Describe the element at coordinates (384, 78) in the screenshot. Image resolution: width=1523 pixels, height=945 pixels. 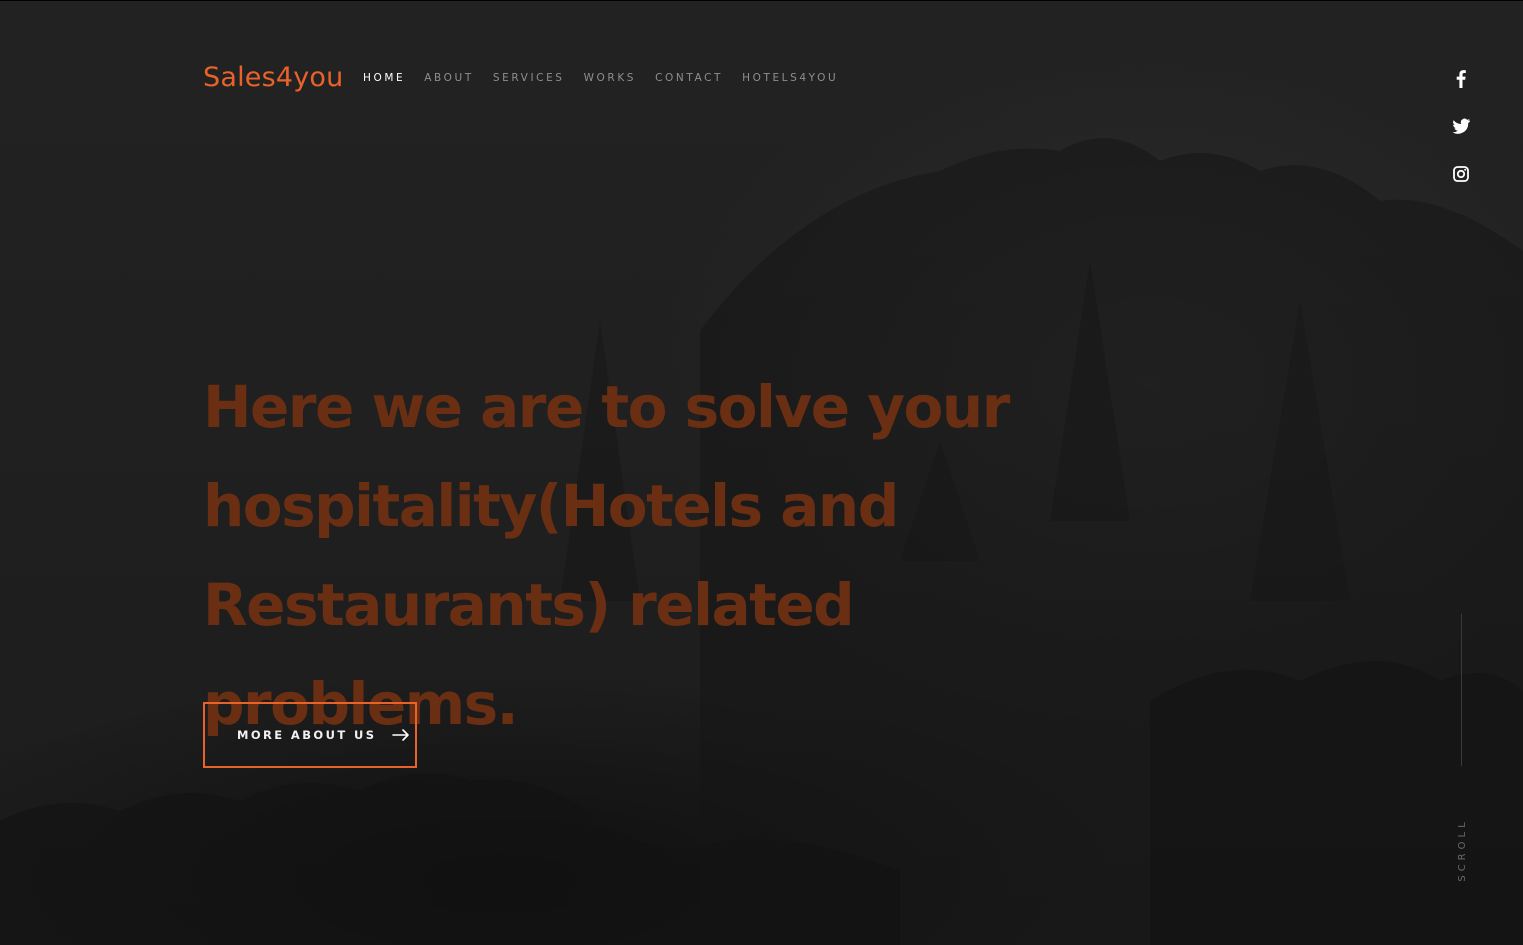
I see `nav-item-home: HOME` at that location.